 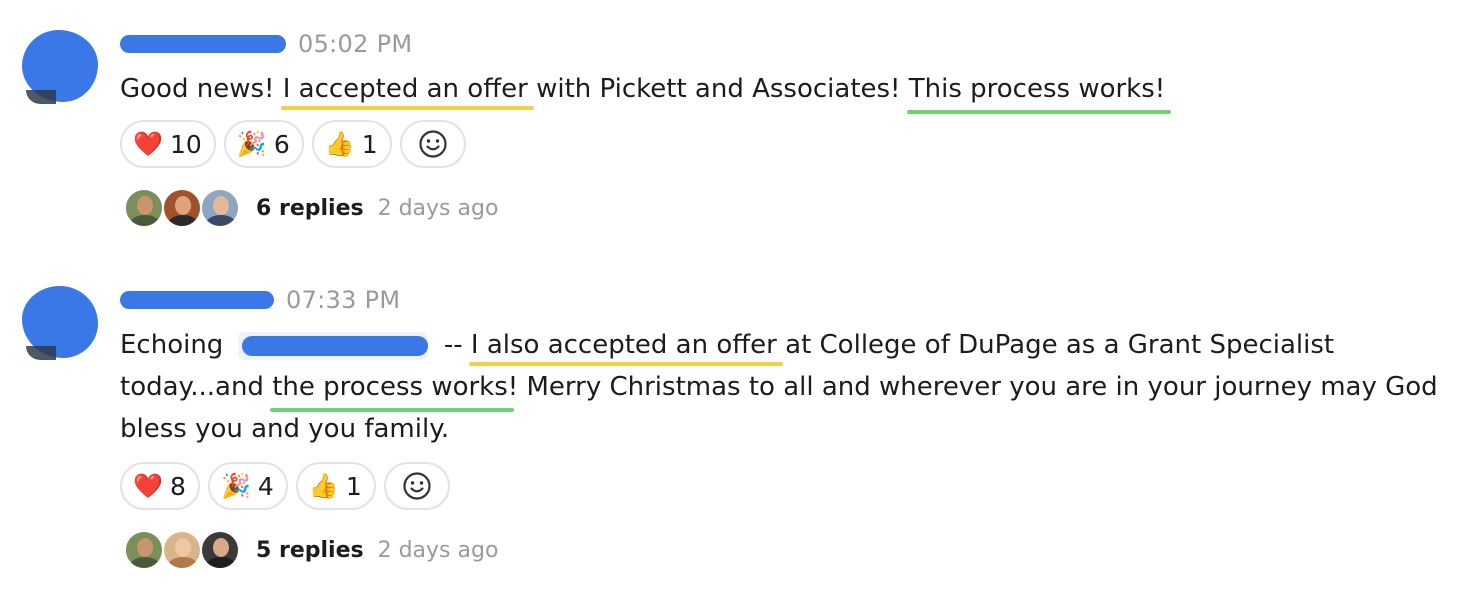 I want to click on reaction-count: 10, so click(x=186, y=144).